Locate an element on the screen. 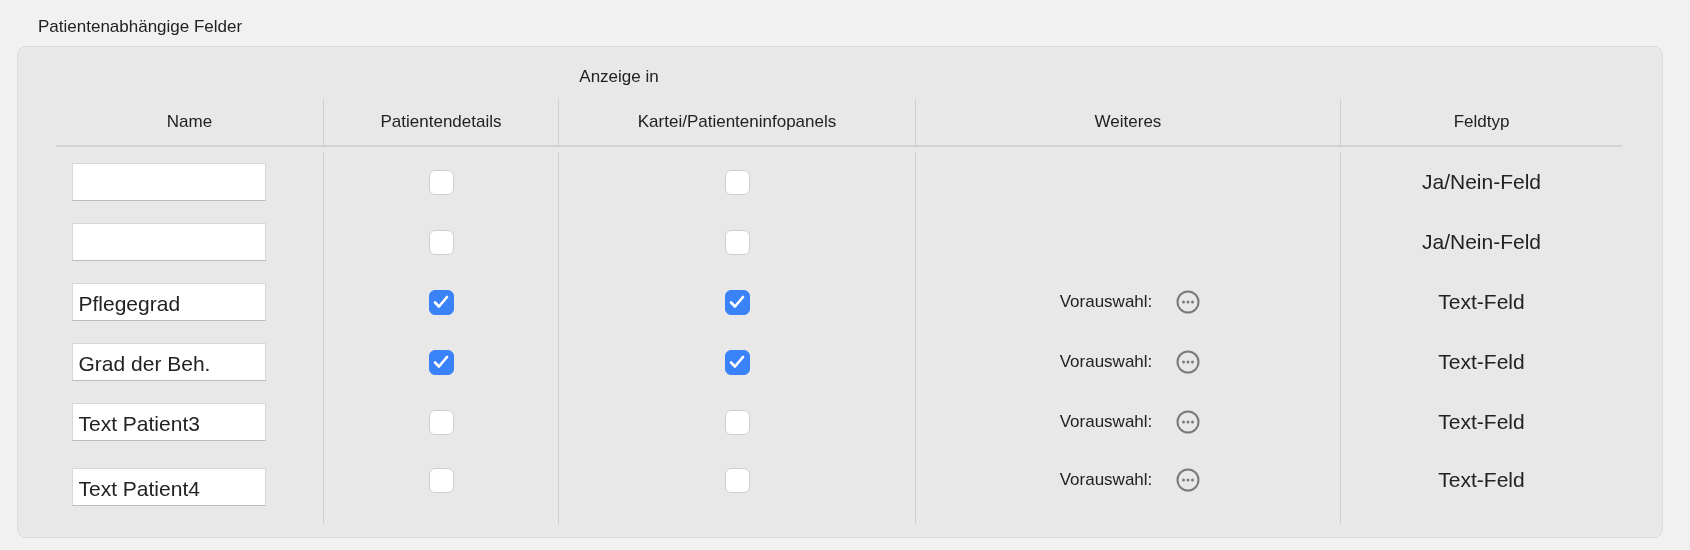 This screenshot has width=1690, height=550. column-header: Feldtyp is located at coordinates (1481, 122).